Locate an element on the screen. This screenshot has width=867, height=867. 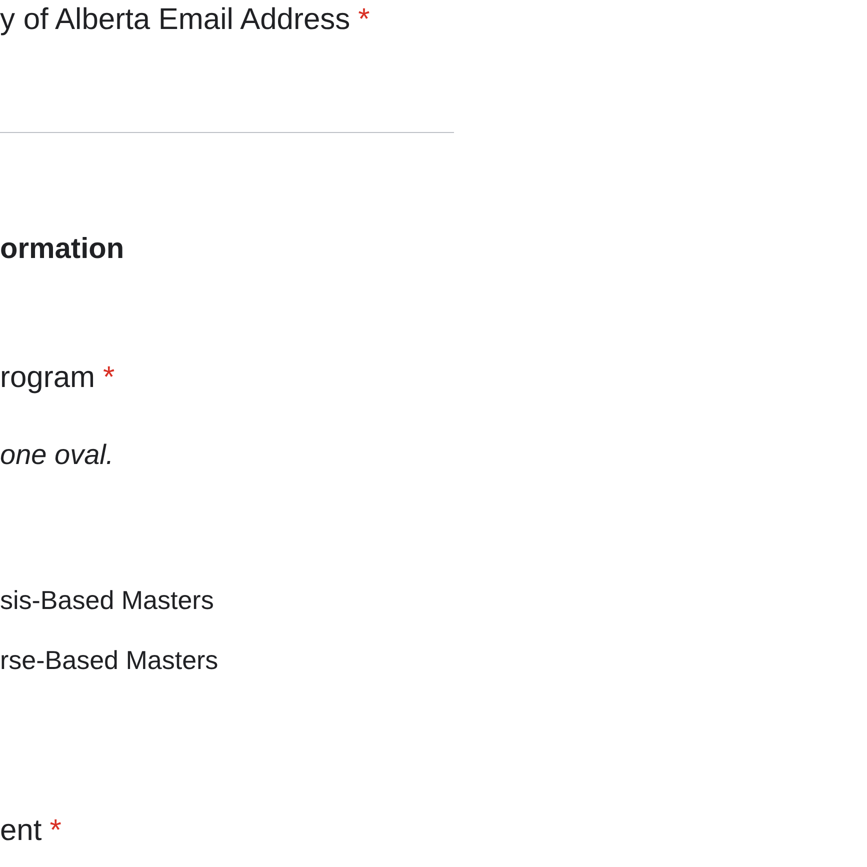
option-label: rse-Based Masters is located at coordinates (109, 660).